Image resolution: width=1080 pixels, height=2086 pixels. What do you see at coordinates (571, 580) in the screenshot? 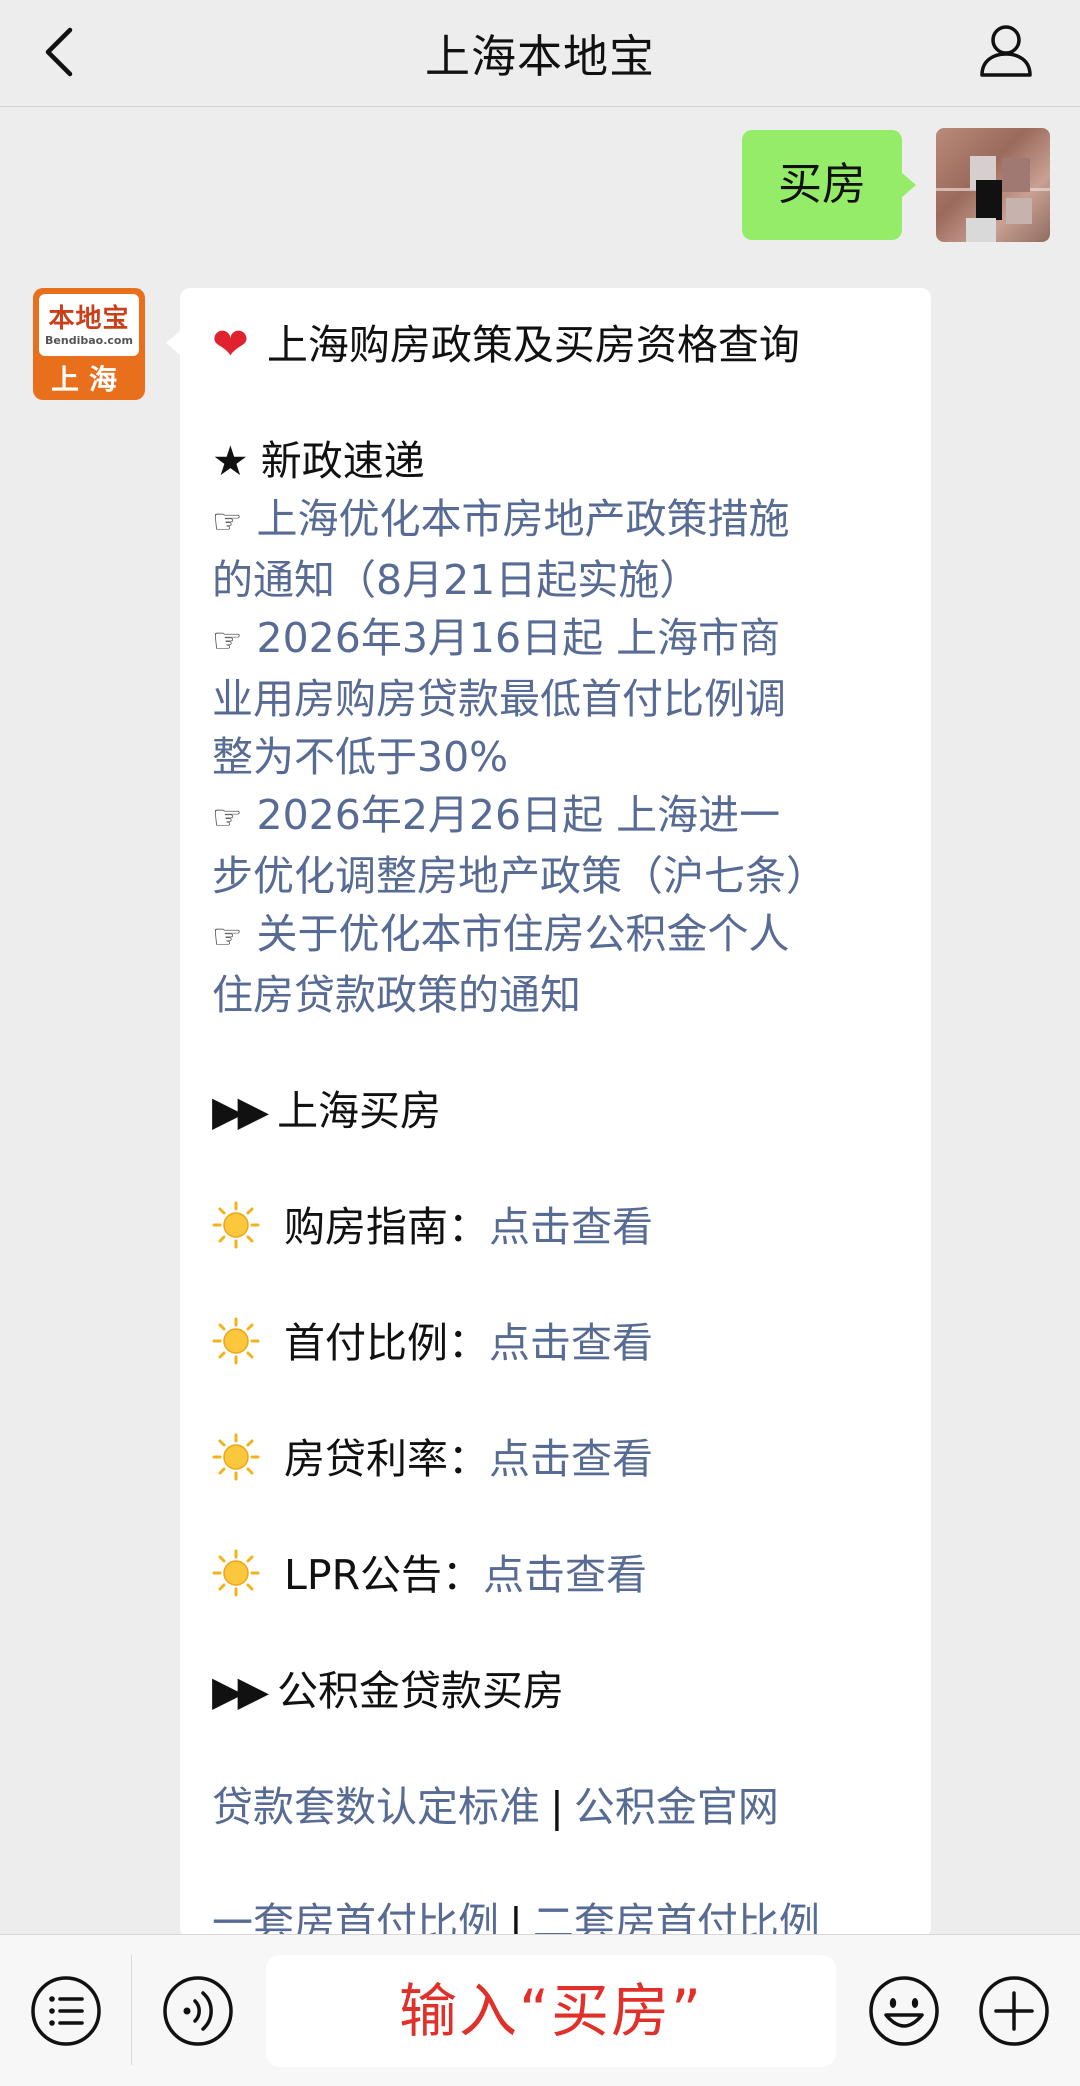
I see `news-link-text: 的通知（8月21日起实施）` at bounding box center [571, 580].